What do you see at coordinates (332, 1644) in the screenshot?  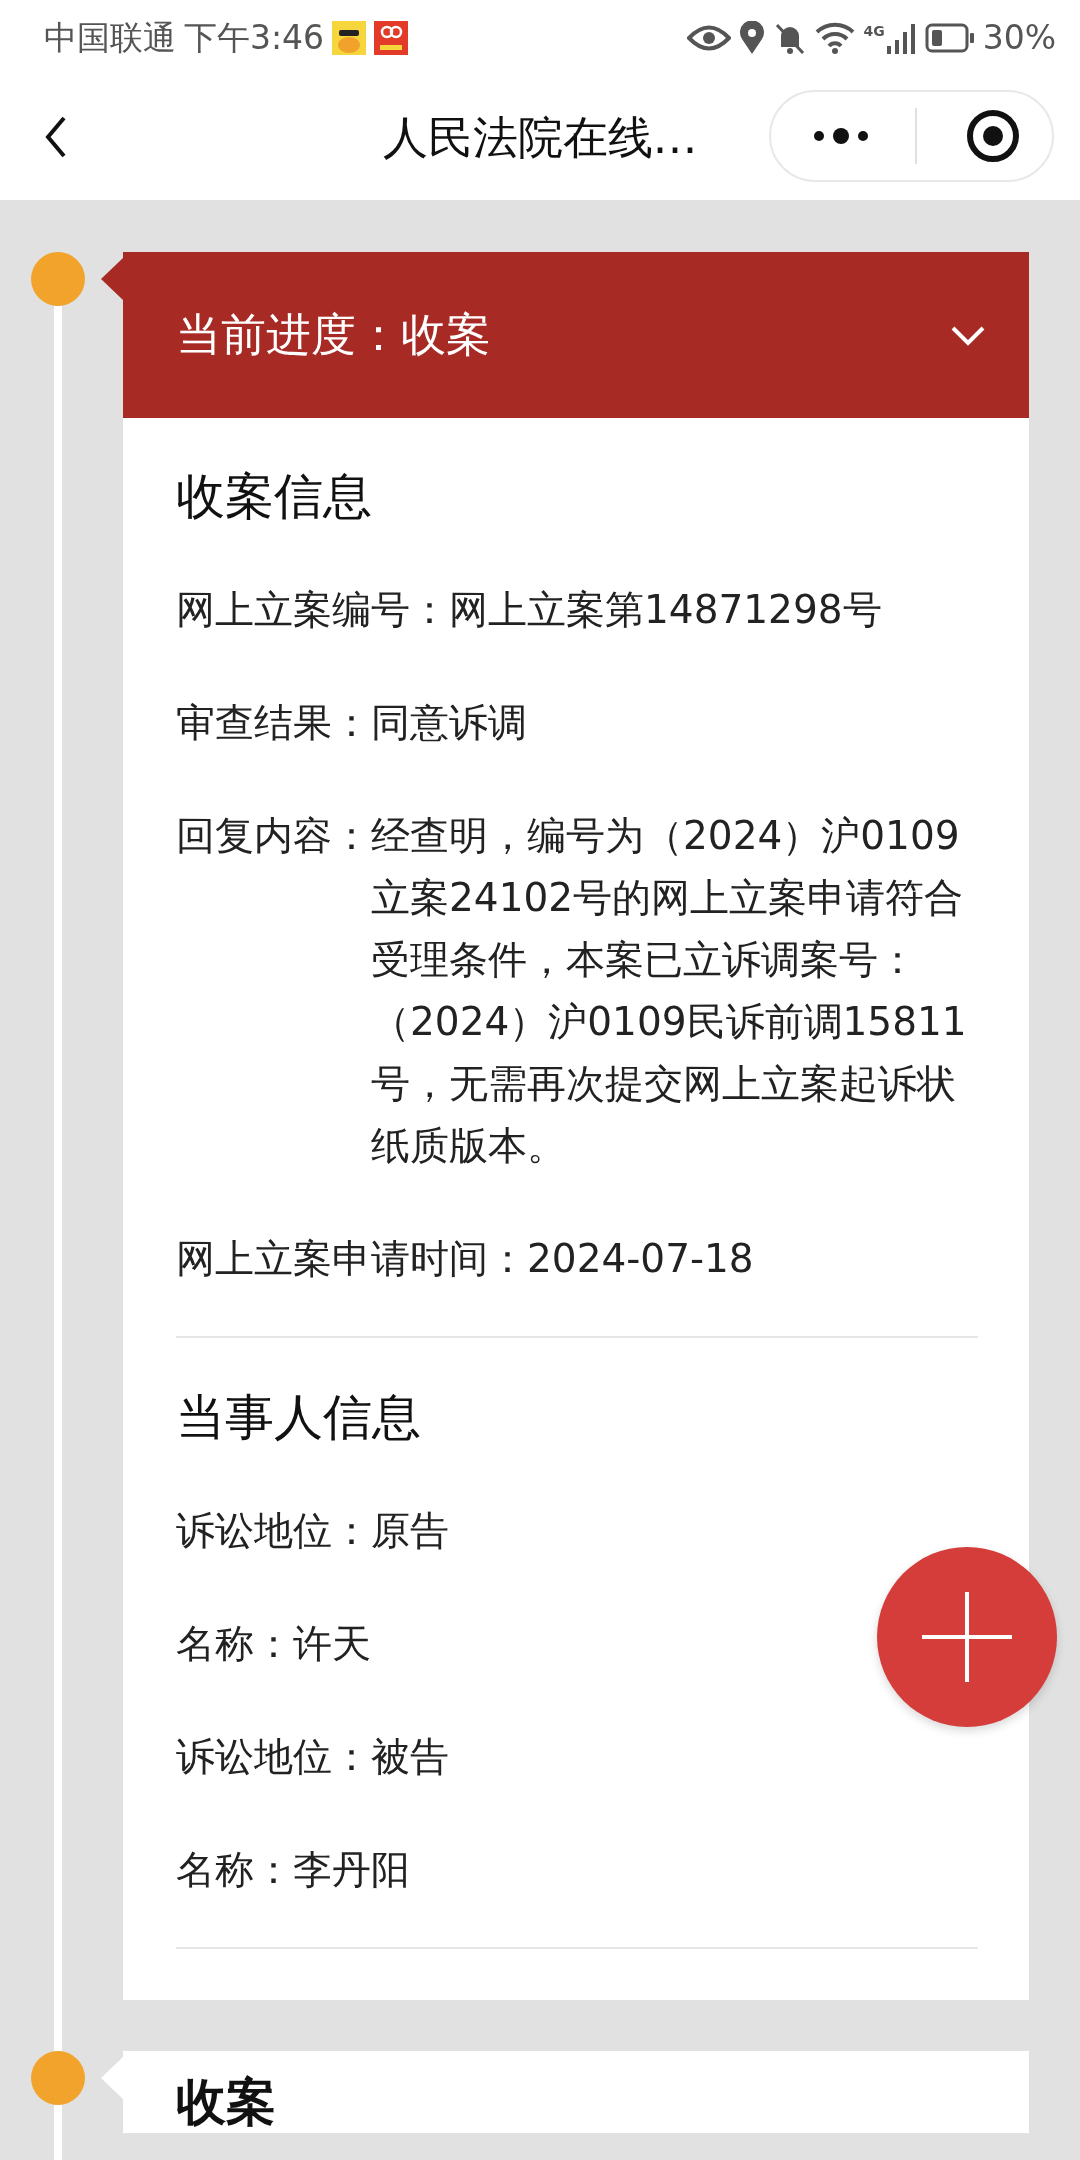 I see `field-value: 许天` at bounding box center [332, 1644].